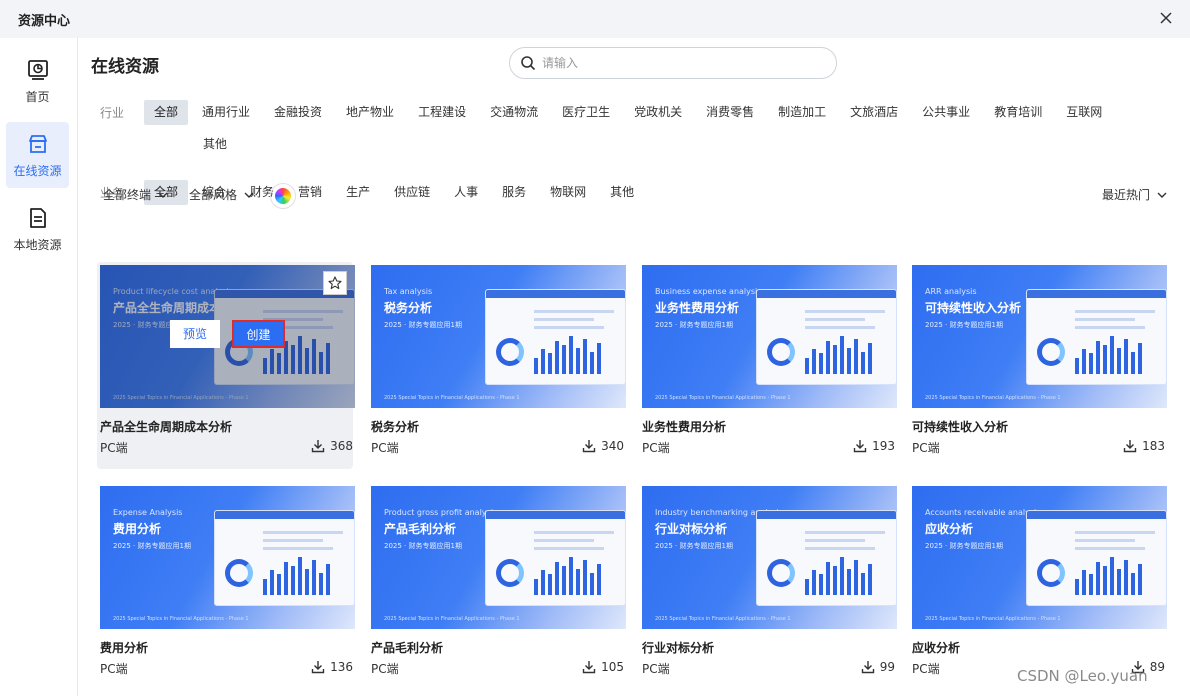 The height and width of the screenshot is (696, 1190). Describe the element at coordinates (127, 195) in the screenshot. I see `terminal-dropdown-label: 全部终端` at that location.